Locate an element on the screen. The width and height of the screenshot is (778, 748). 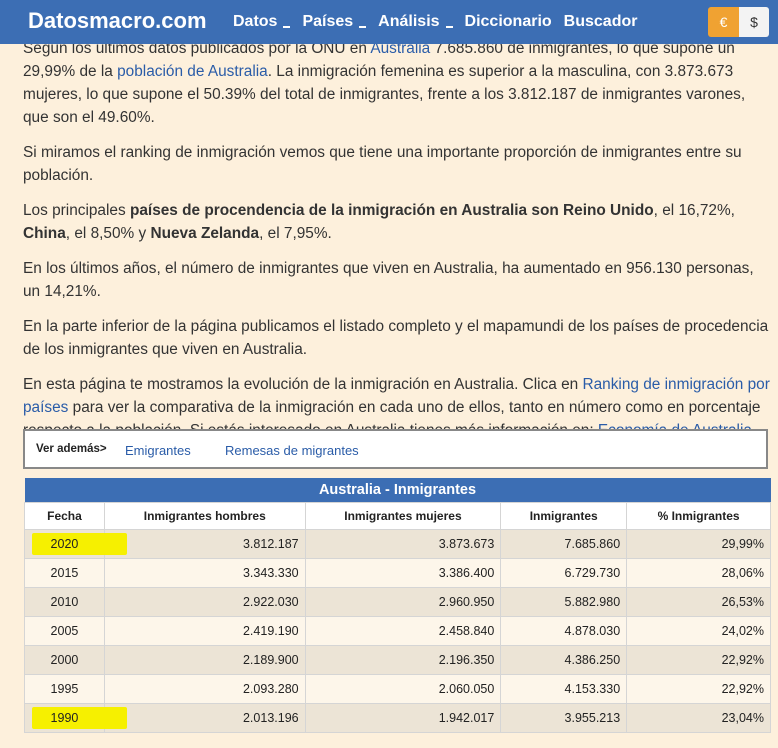
nav-paises: Países is located at coordinates (334, 22).